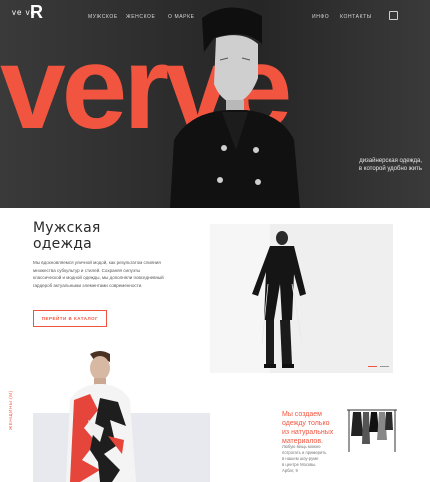 This screenshot has width=430, height=482. Describe the element at coordinates (290, 470) in the screenshot. I see `showroom-line-5: Арбат, 9` at that location.